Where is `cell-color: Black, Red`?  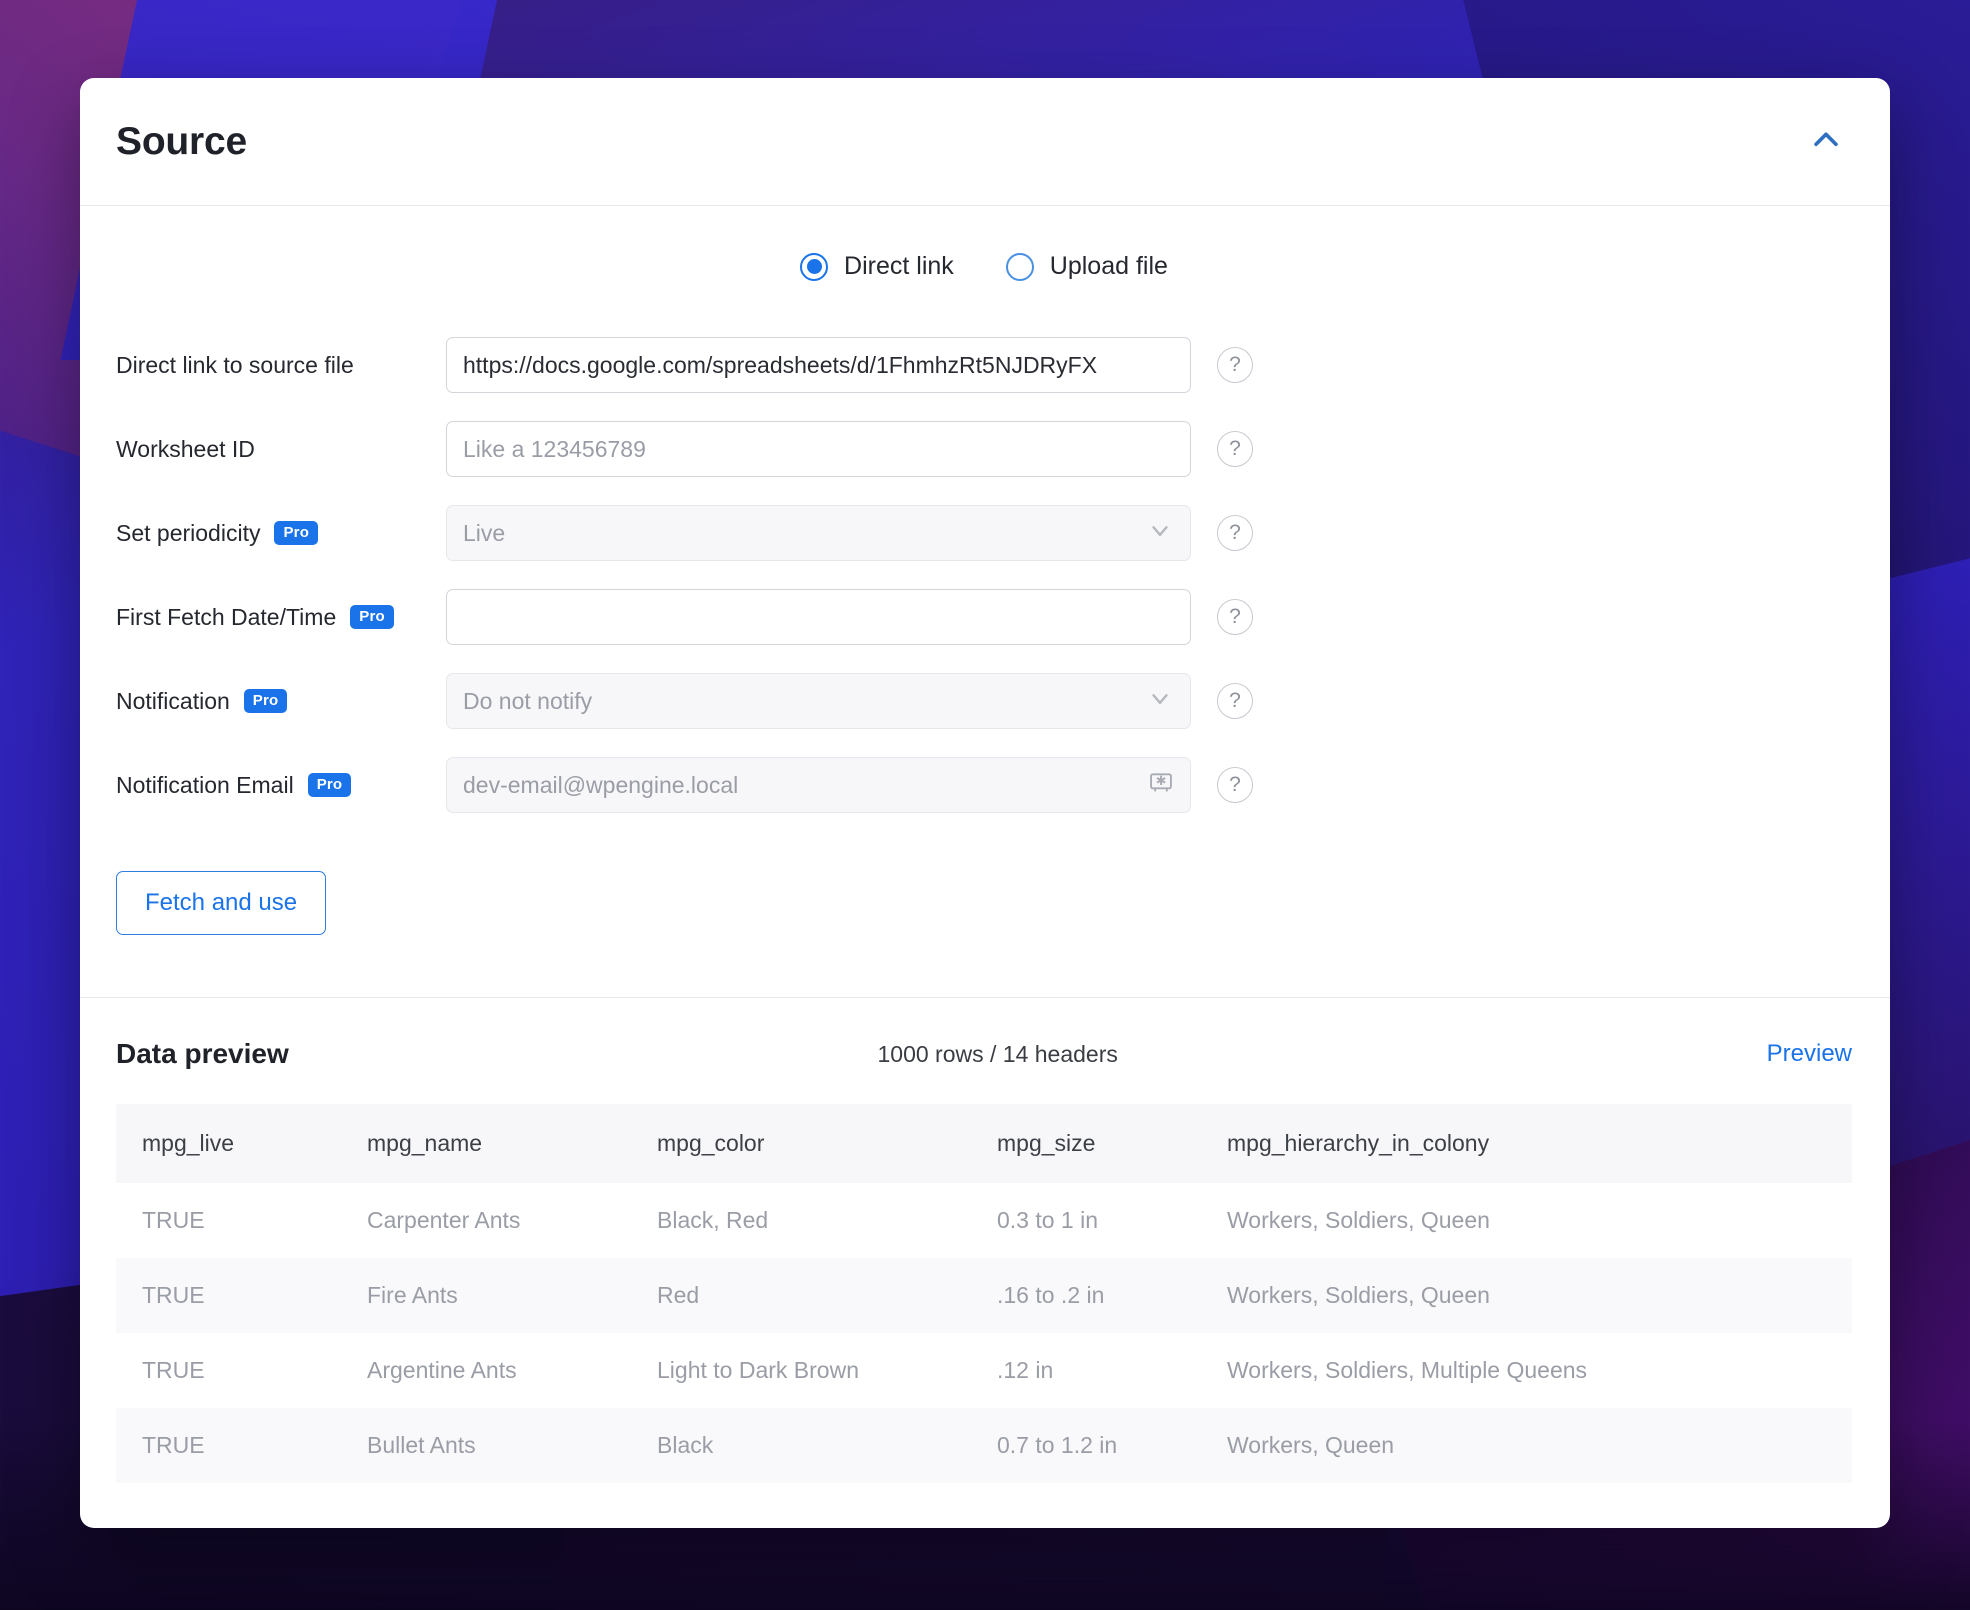
cell-color: Black, Red is located at coordinates (713, 1220).